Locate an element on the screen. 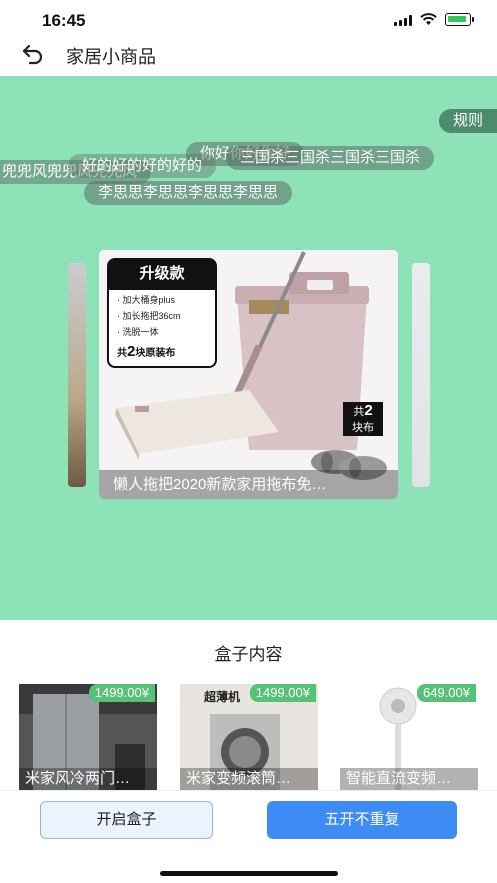 This screenshot has width=497, height=883. danmu-item: 好的好的好的好的 is located at coordinates (142, 166).